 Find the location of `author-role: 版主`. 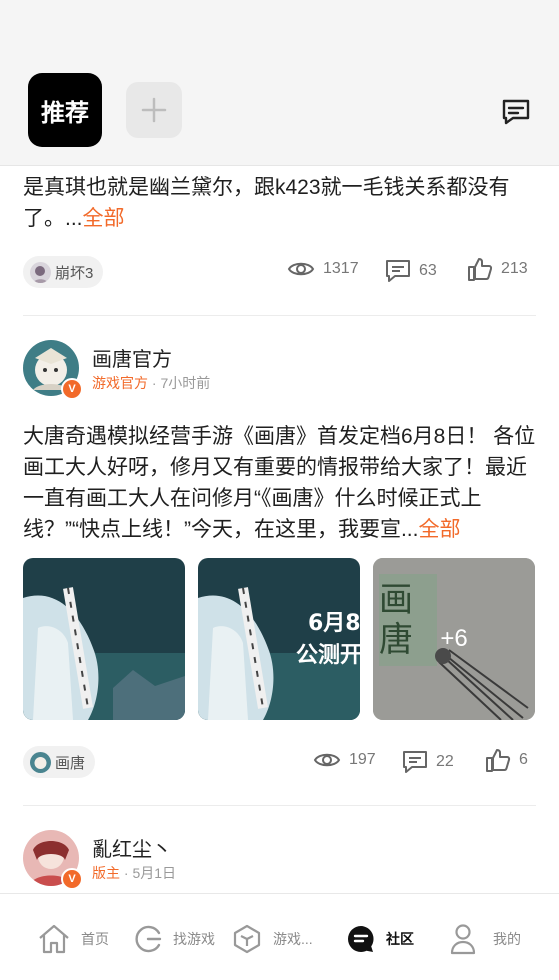

author-role: 版主 is located at coordinates (106, 873).